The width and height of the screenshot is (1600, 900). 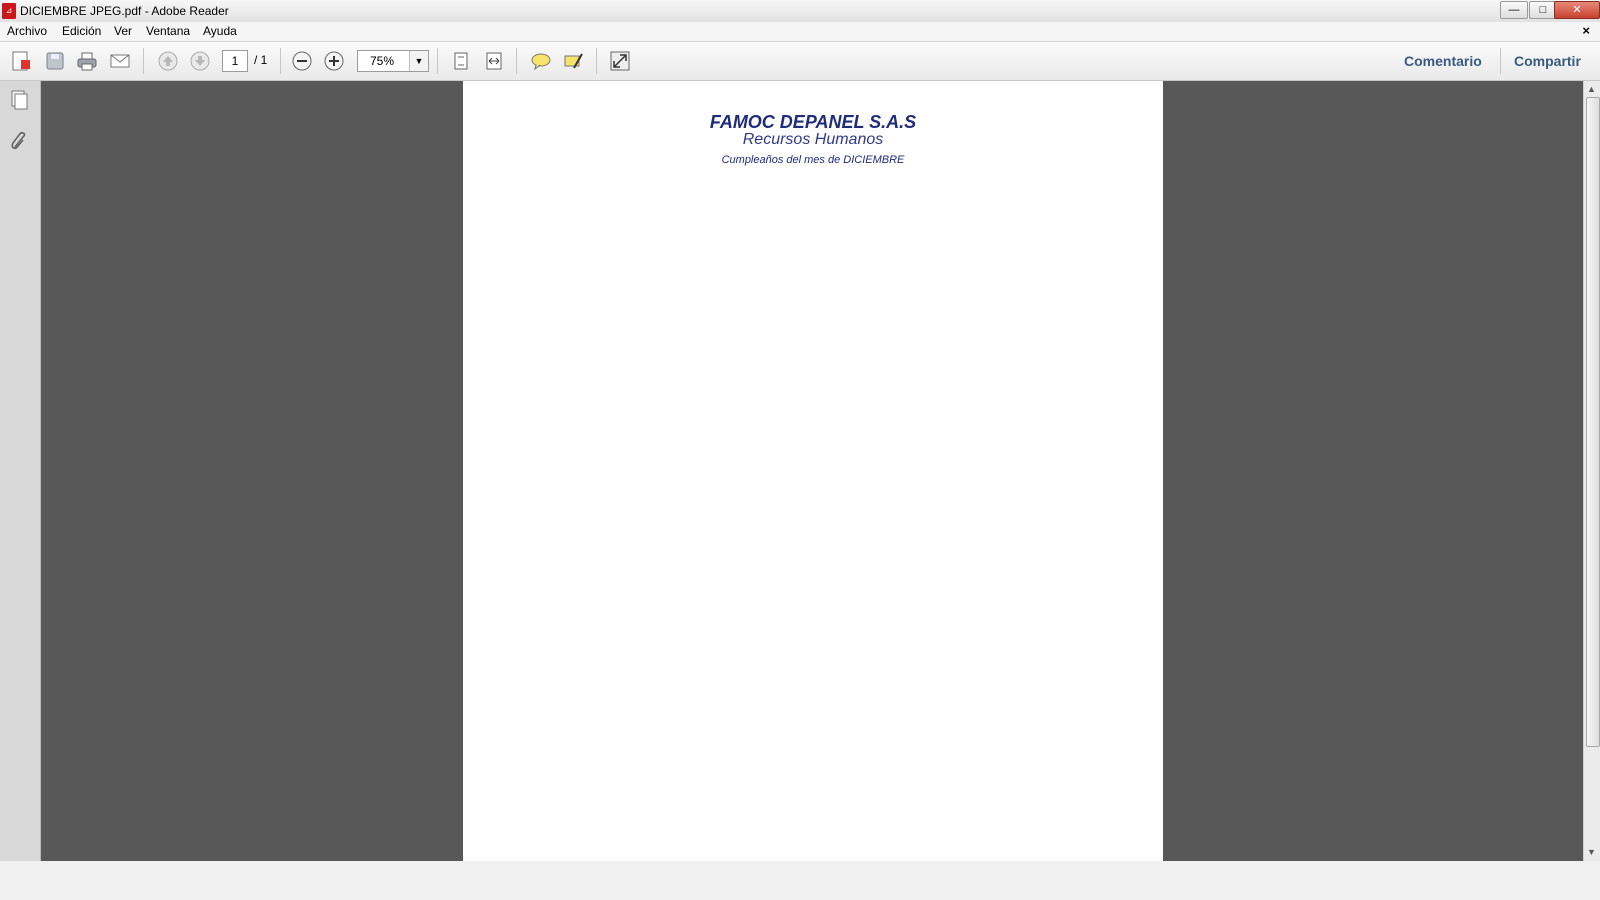 What do you see at coordinates (20, 471) in the screenshot?
I see `navigation-sidebar` at bounding box center [20, 471].